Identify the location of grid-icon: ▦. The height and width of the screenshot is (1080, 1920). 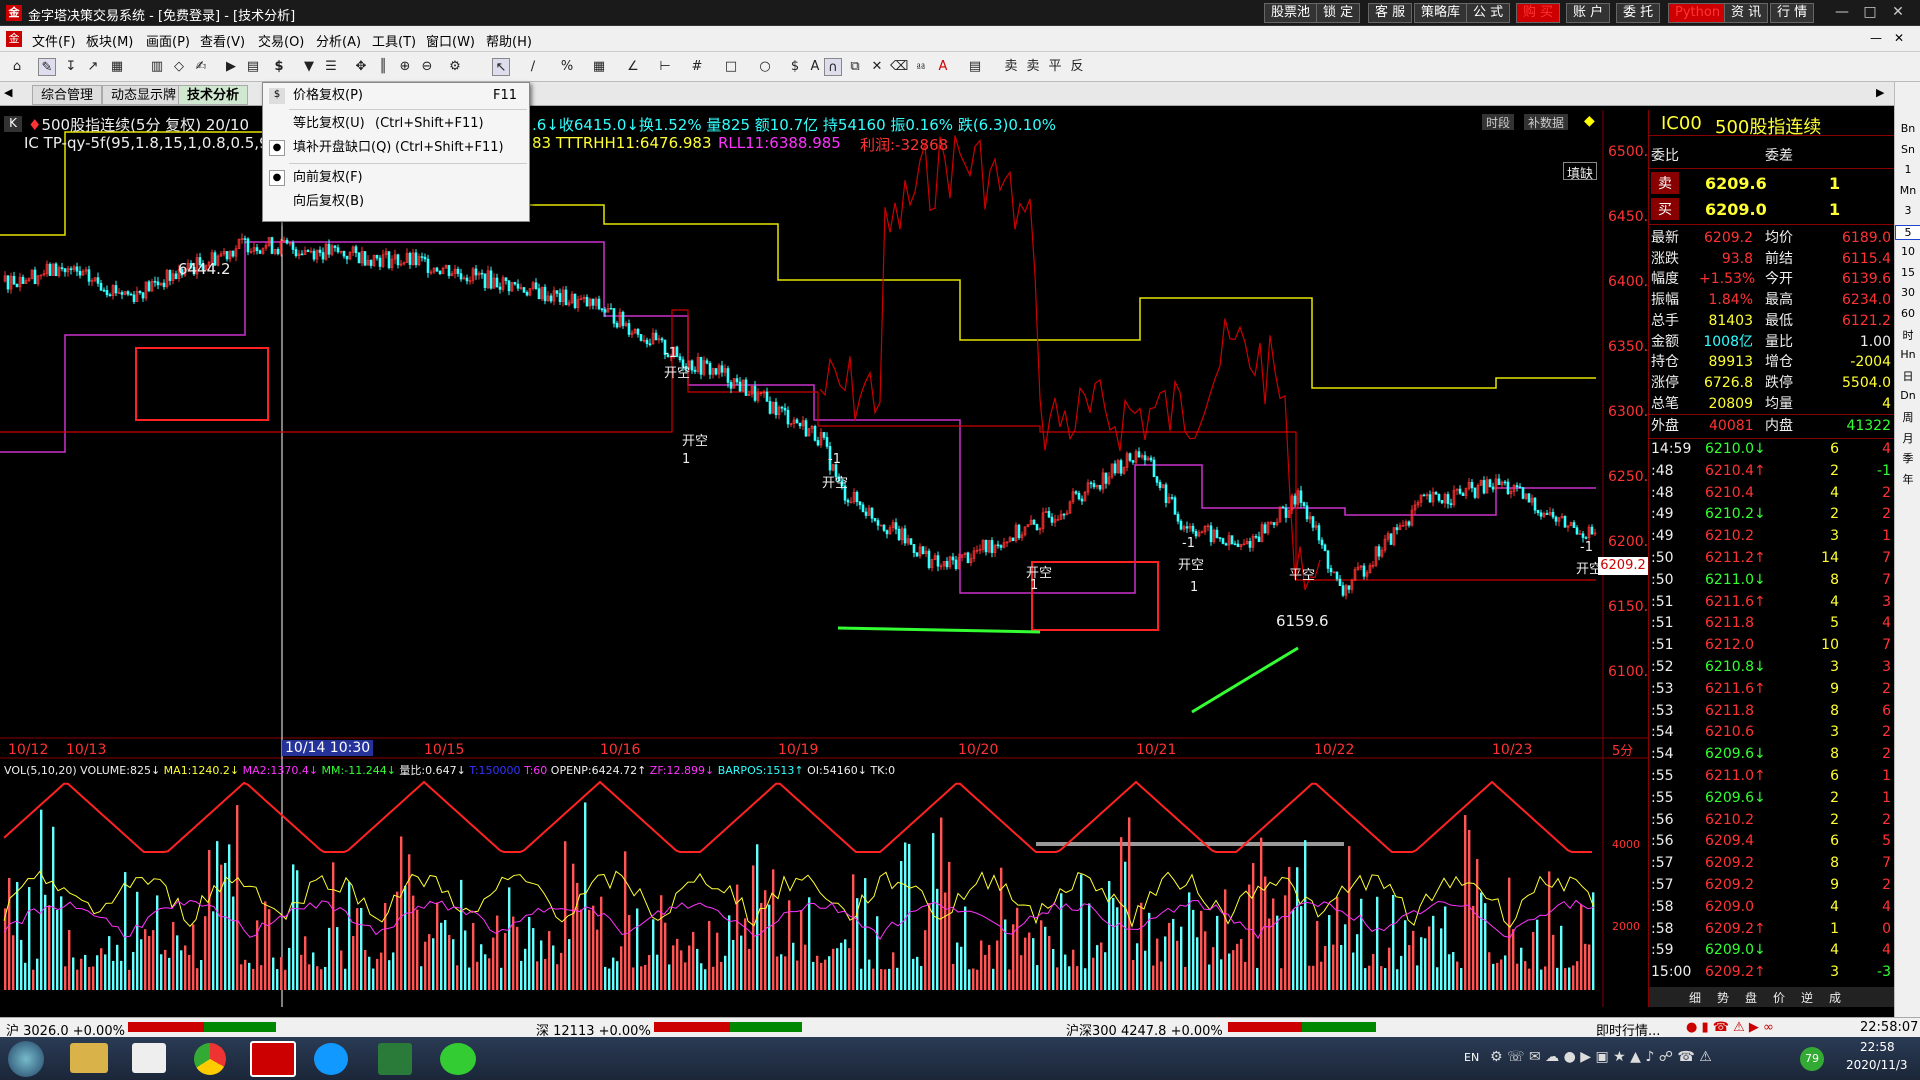
(117, 67).